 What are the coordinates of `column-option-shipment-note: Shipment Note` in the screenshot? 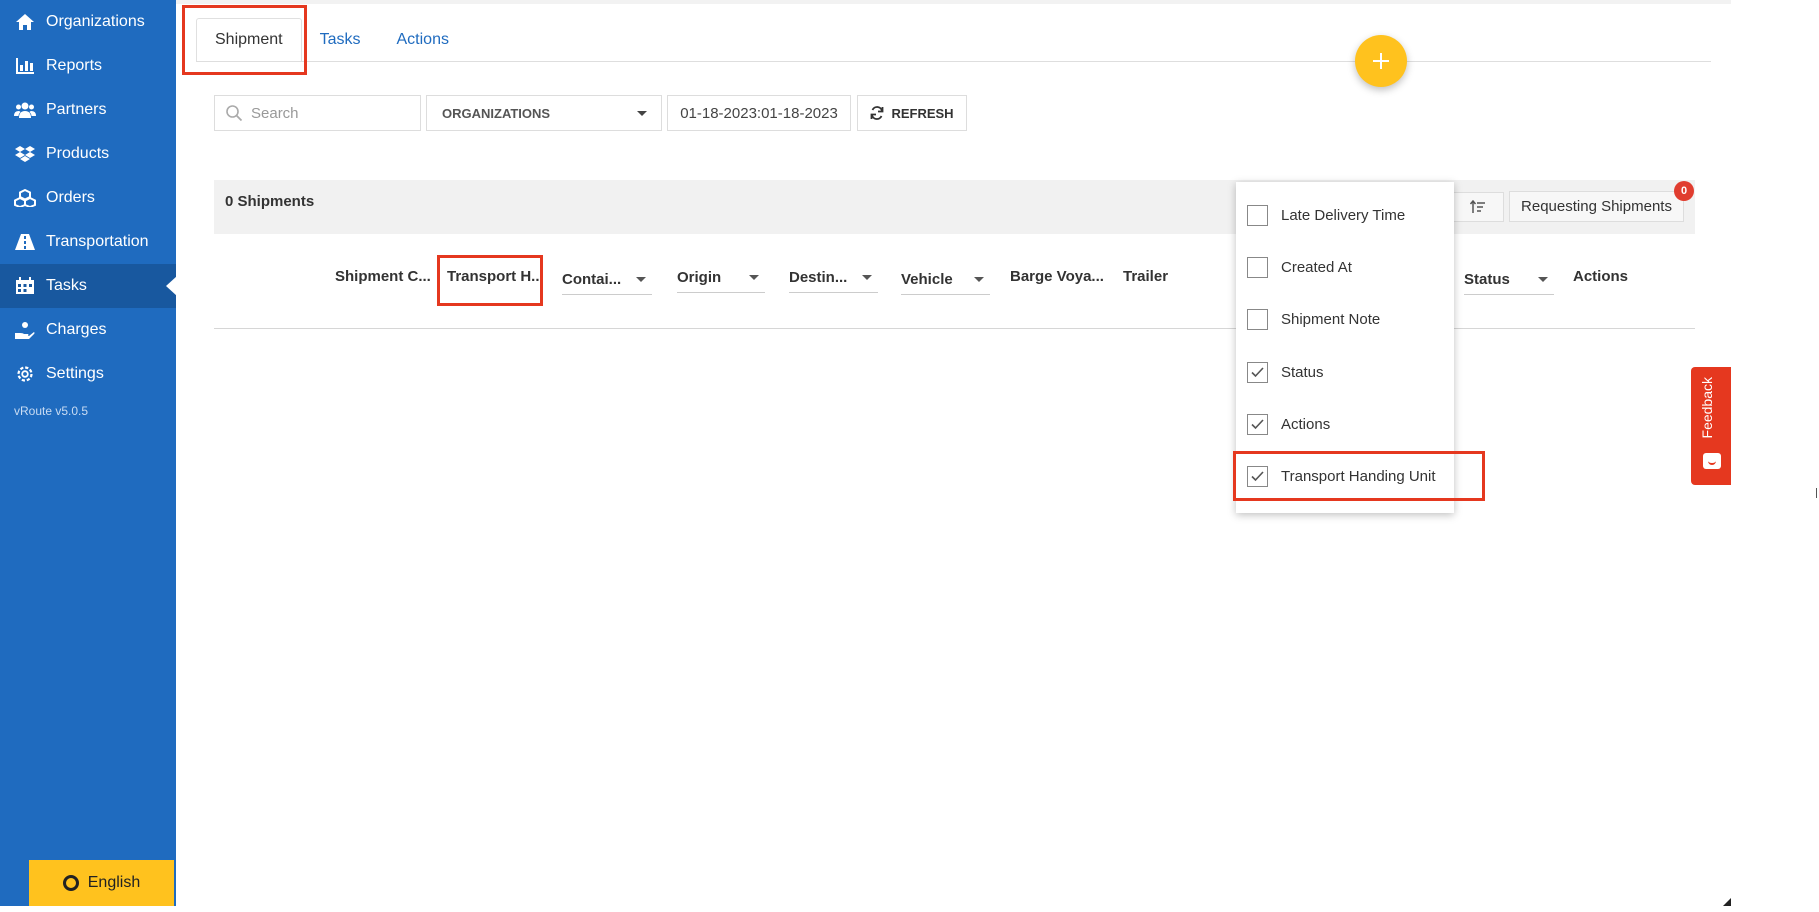 It's located at (1313, 319).